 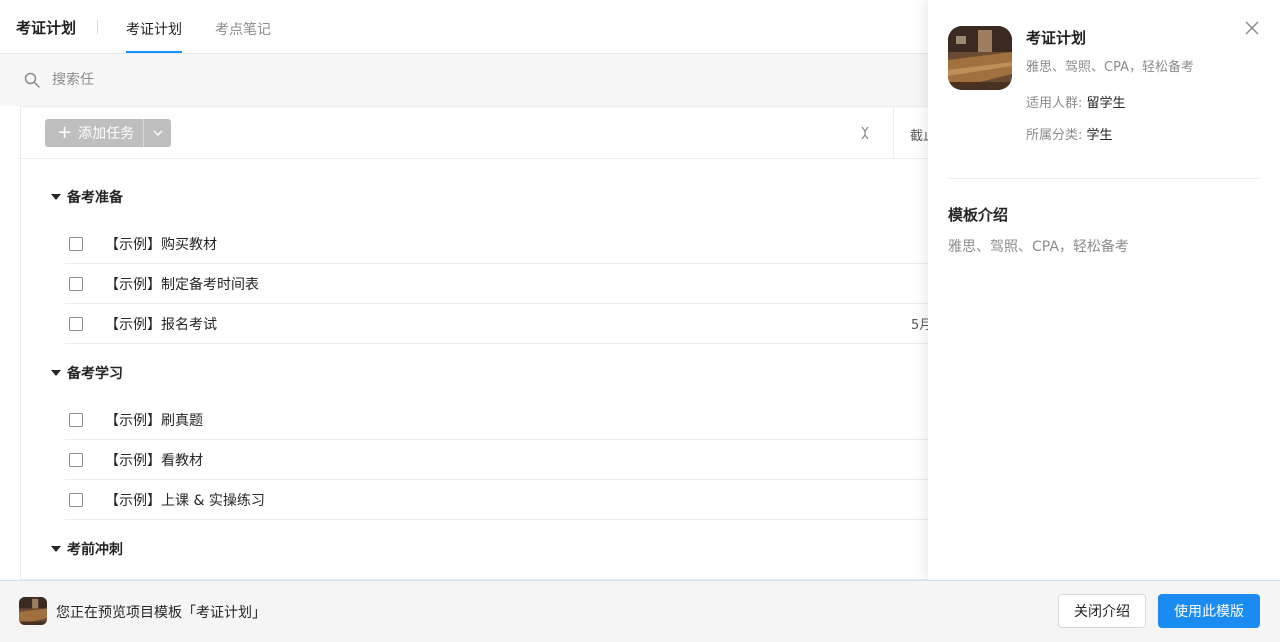 What do you see at coordinates (1099, 135) in the screenshot?
I see `category-value: 学生` at bounding box center [1099, 135].